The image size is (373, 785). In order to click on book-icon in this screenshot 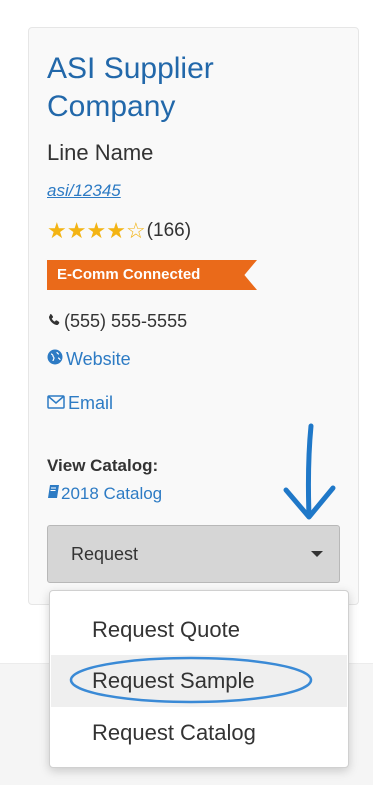, I will do `click(53, 494)`.